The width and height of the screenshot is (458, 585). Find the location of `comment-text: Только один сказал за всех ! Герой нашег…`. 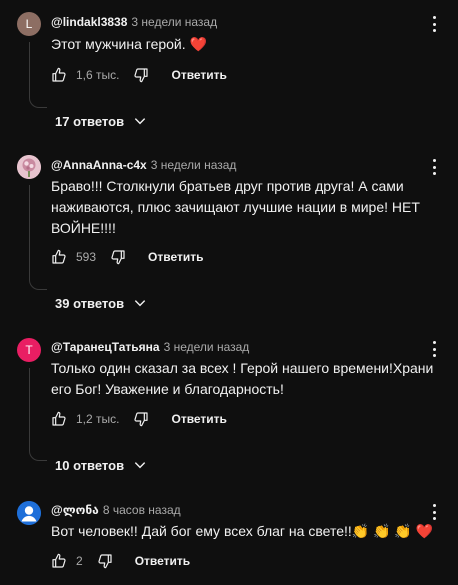

comment-text: Только один сказал за всех ! Герой нашег… is located at coordinates (242, 378).